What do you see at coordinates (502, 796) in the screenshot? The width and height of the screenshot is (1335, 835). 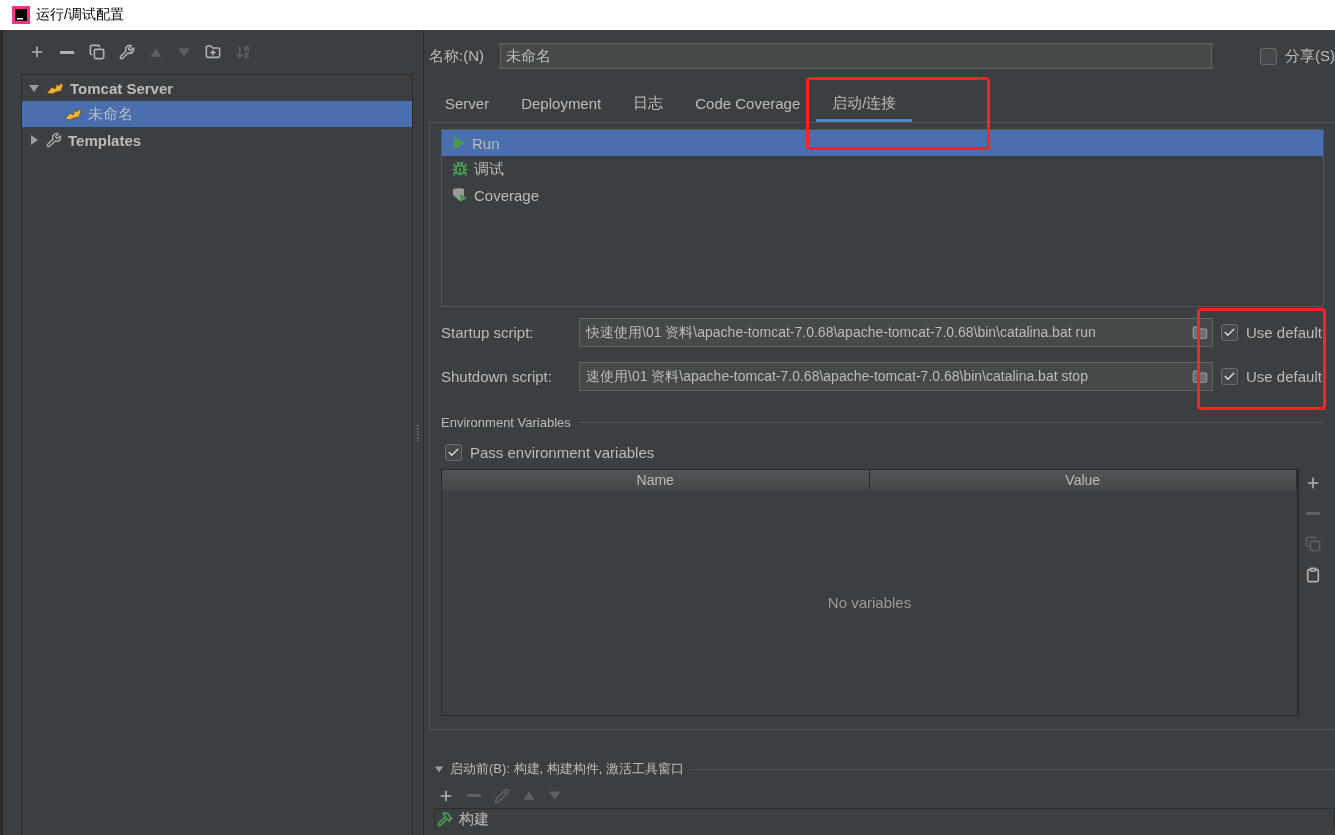 I see `pencil-icon` at bounding box center [502, 796].